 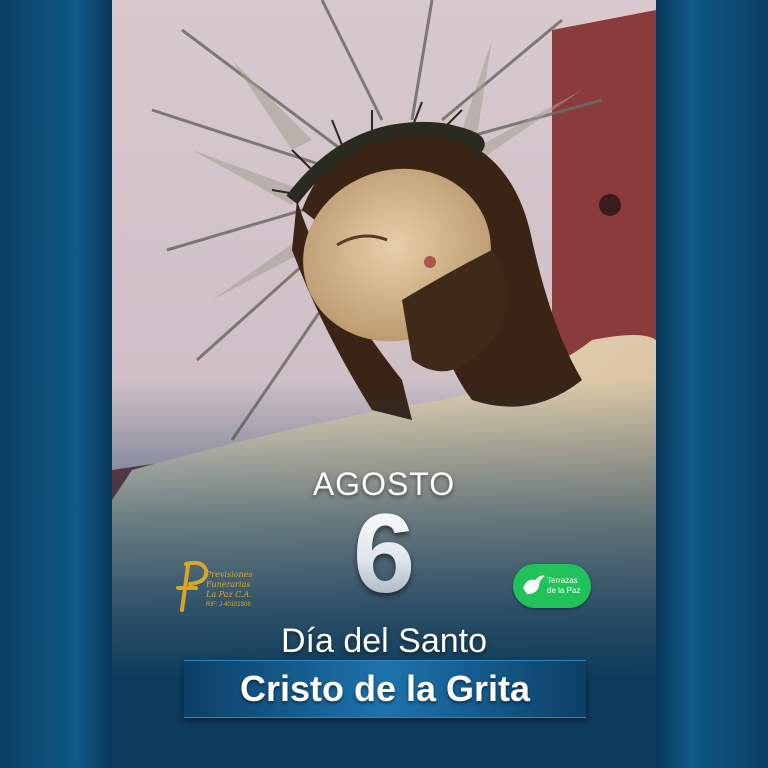 What do you see at coordinates (562, 580) in the screenshot?
I see `logo-right-line1: Terrazas` at bounding box center [562, 580].